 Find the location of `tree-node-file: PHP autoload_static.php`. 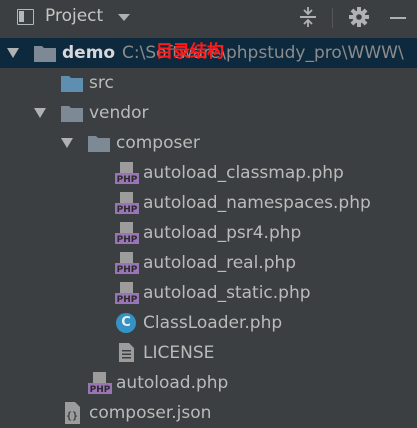

tree-node-file: PHP autoload_static.php is located at coordinates (208, 293).